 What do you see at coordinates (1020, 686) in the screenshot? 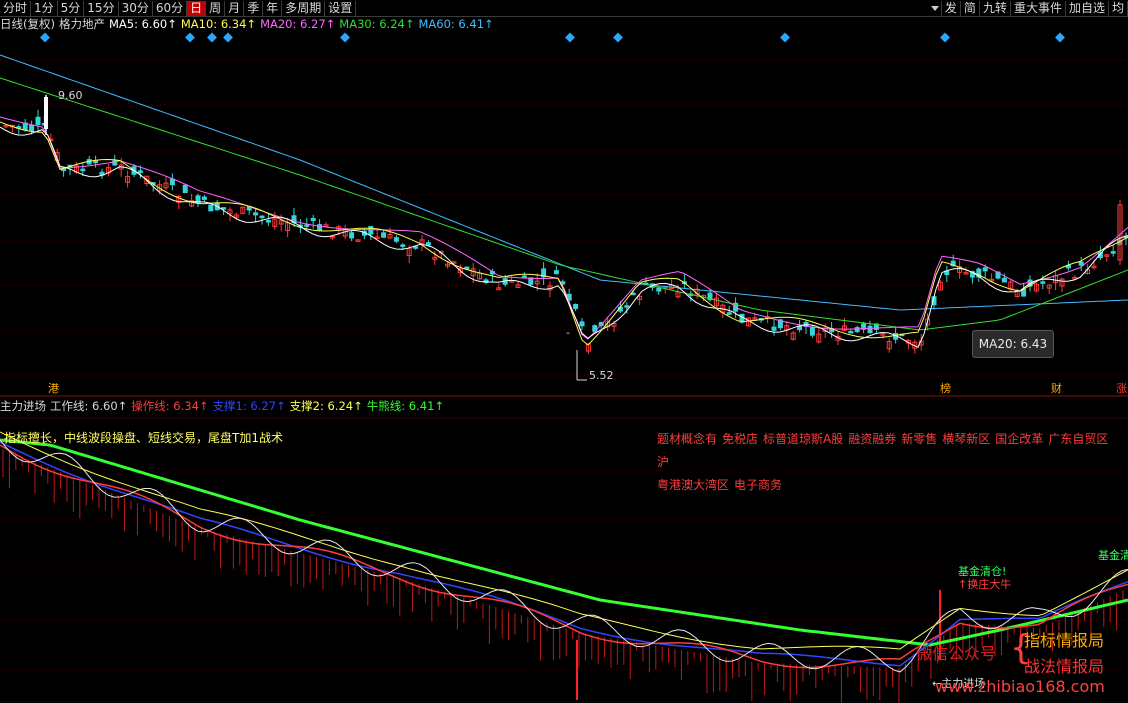
I see `watermark-url: www.zhibiao168.com` at bounding box center [1020, 686].